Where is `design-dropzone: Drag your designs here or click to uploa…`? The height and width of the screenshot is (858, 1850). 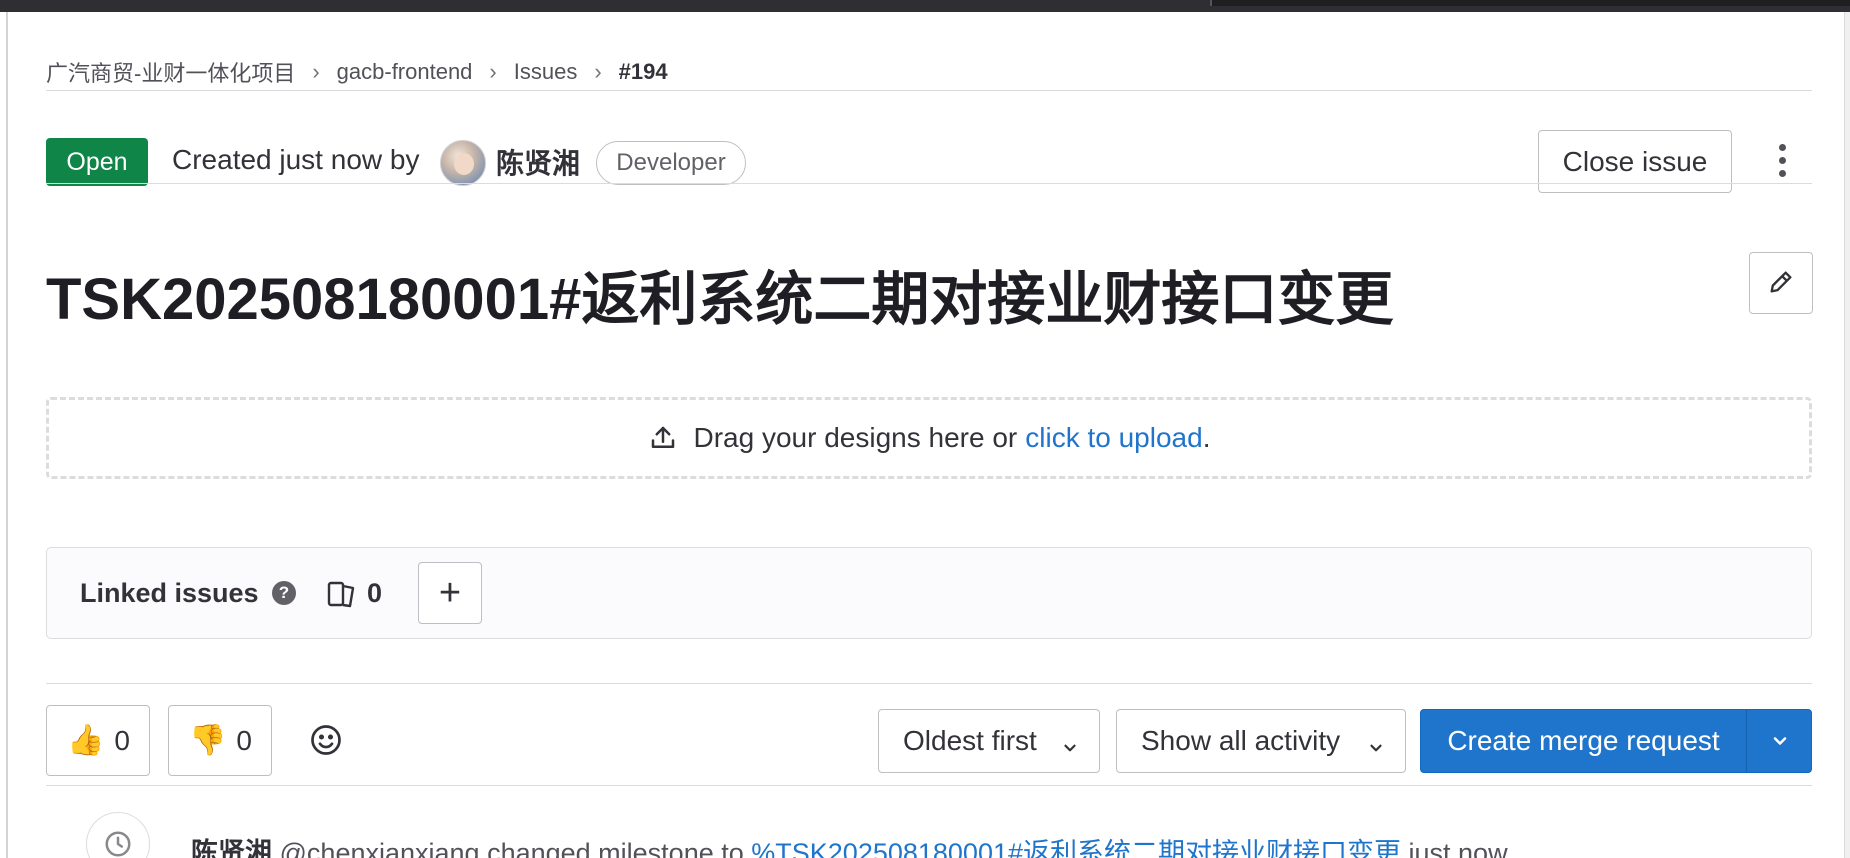
design-dropzone: Drag your designs here or click to uploa… is located at coordinates (929, 438).